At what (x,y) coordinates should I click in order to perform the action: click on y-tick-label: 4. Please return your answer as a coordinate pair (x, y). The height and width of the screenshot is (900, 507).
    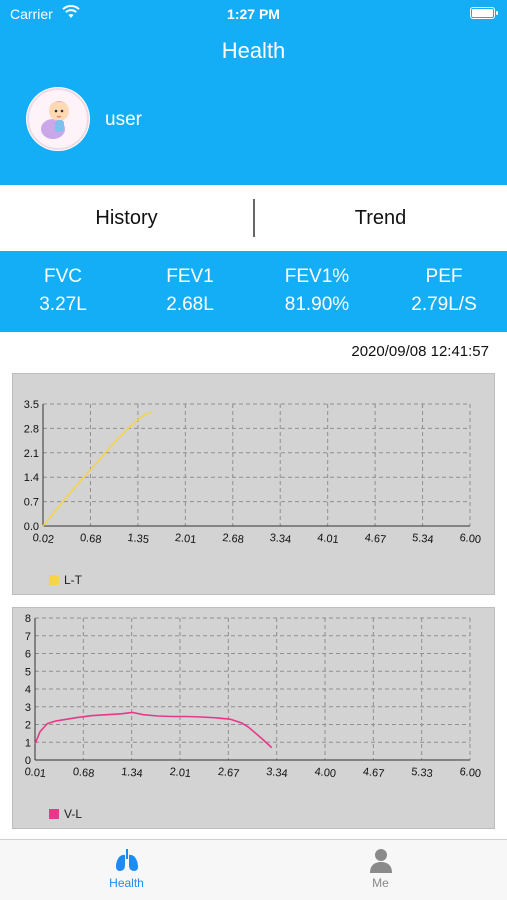
    Looking at the image, I should click on (28, 690).